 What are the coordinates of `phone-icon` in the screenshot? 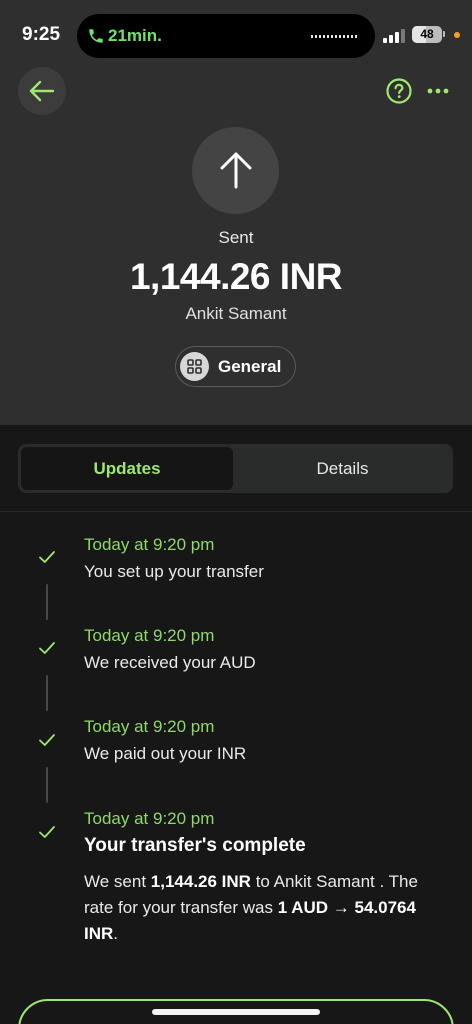 It's located at (96, 36).